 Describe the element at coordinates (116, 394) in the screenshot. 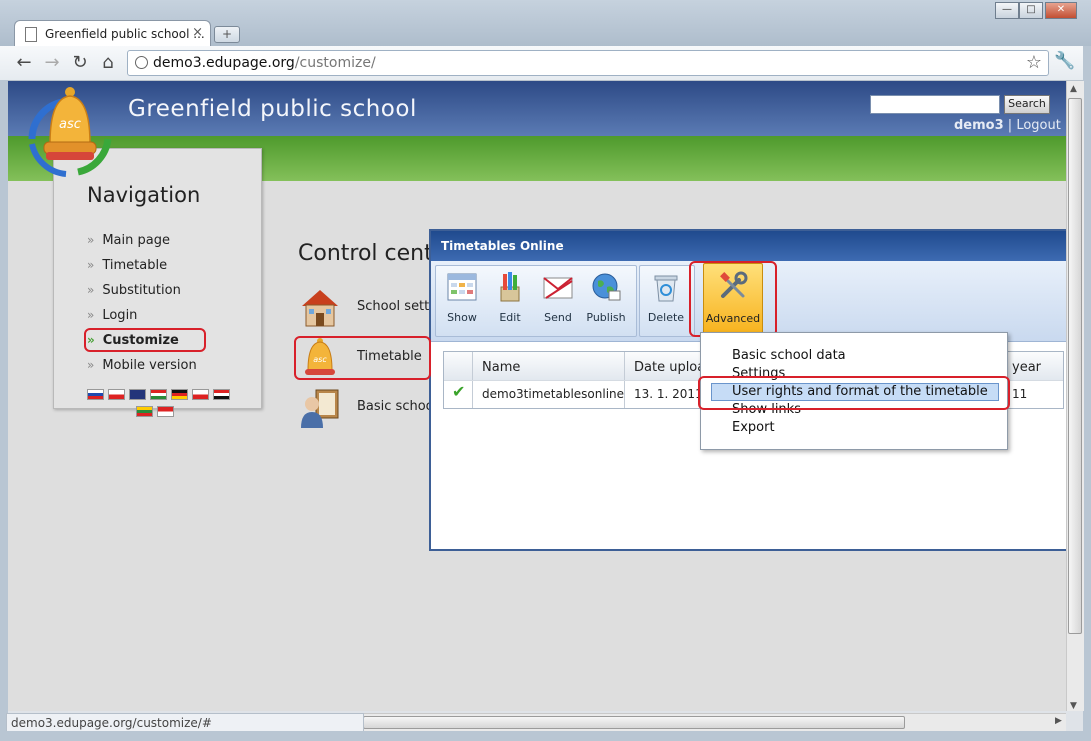

I see `flag-cz-icon` at that location.